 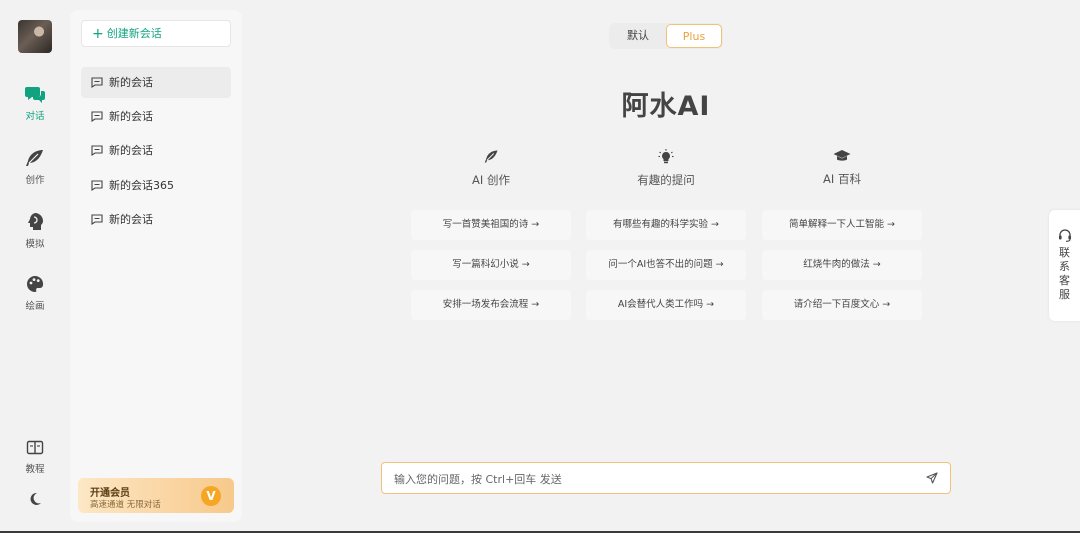 What do you see at coordinates (666, 225) in the screenshot?
I see `suggestion-card: 有哪些有趣的科学实验 →` at bounding box center [666, 225].